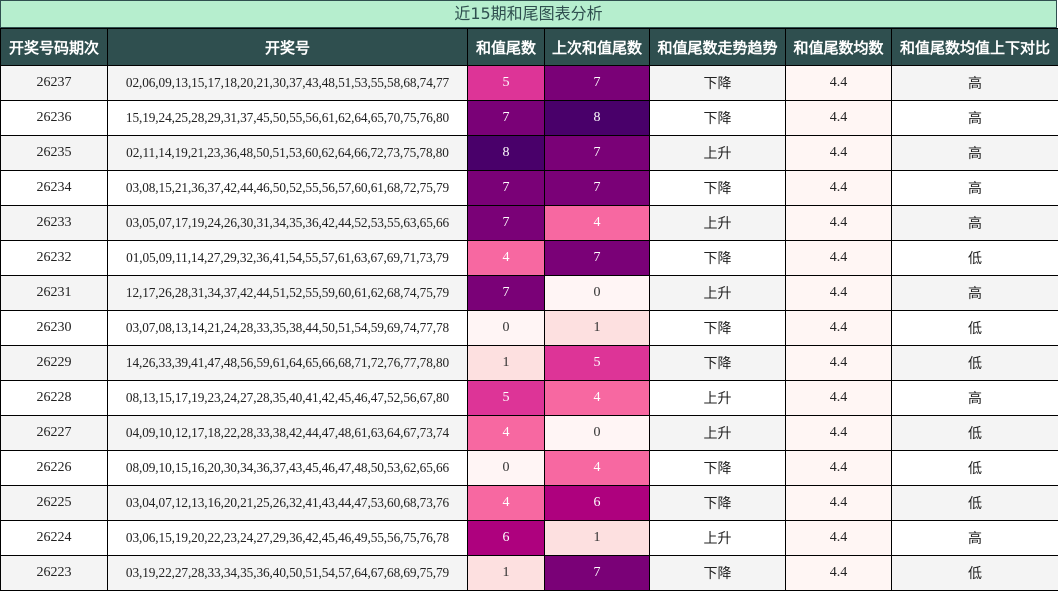 The image size is (1058, 591). I want to click on period-cell: 26231, so click(54, 293).